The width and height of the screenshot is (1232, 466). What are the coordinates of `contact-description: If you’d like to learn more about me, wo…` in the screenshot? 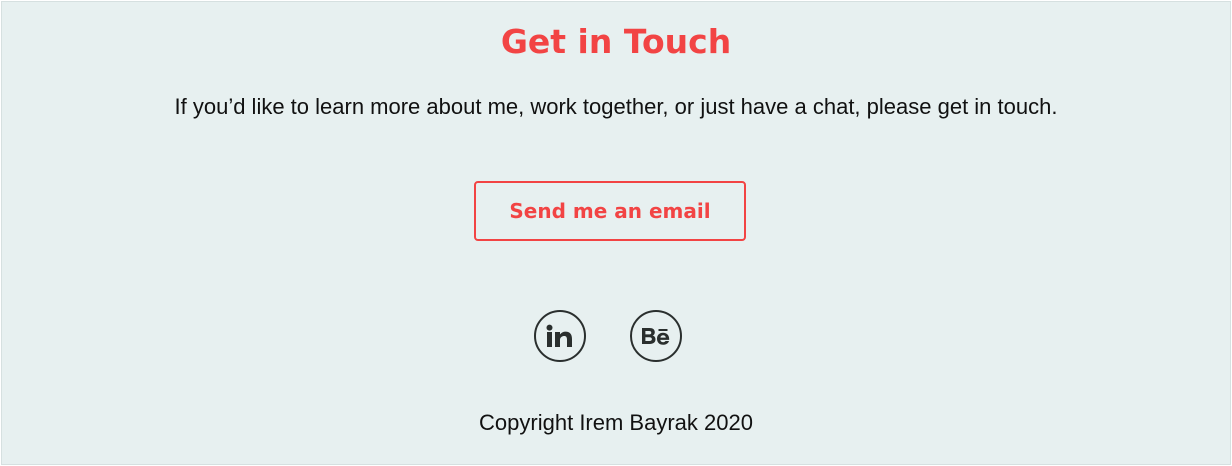 It's located at (616, 106).